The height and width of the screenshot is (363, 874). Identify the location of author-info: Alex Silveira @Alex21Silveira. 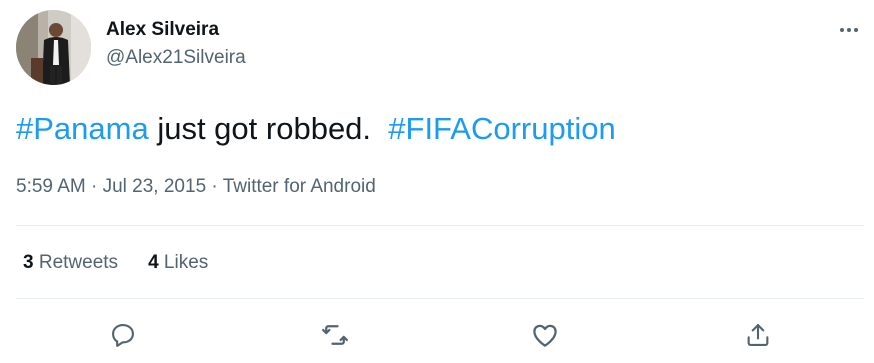
(176, 44).